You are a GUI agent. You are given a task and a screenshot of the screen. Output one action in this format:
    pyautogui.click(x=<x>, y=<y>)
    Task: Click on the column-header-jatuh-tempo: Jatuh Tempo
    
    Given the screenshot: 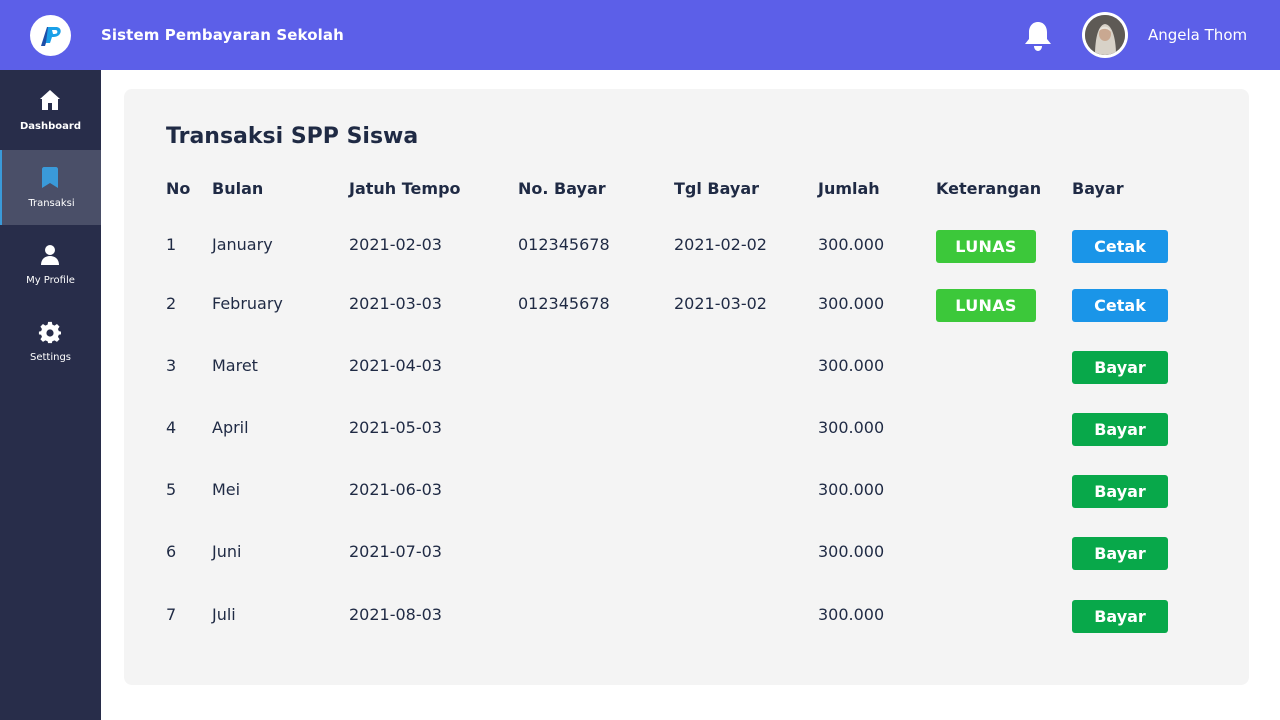 What is the action you would take?
    pyautogui.click(x=405, y=188)
    